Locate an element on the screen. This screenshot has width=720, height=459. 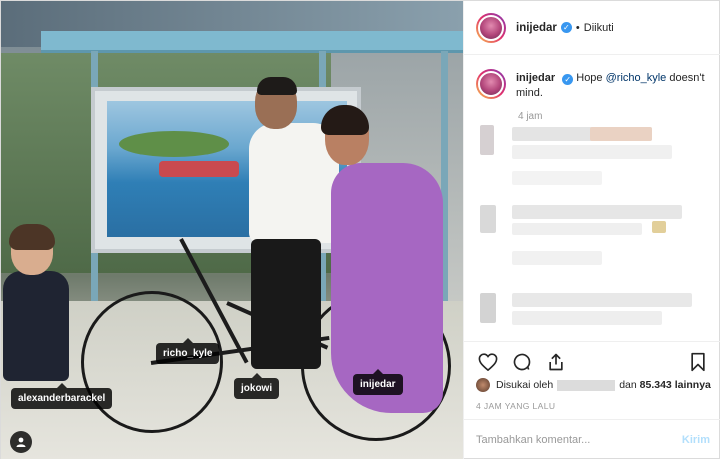
photo-tag-jokowi: jokowi is located at coordinates (257, 386).